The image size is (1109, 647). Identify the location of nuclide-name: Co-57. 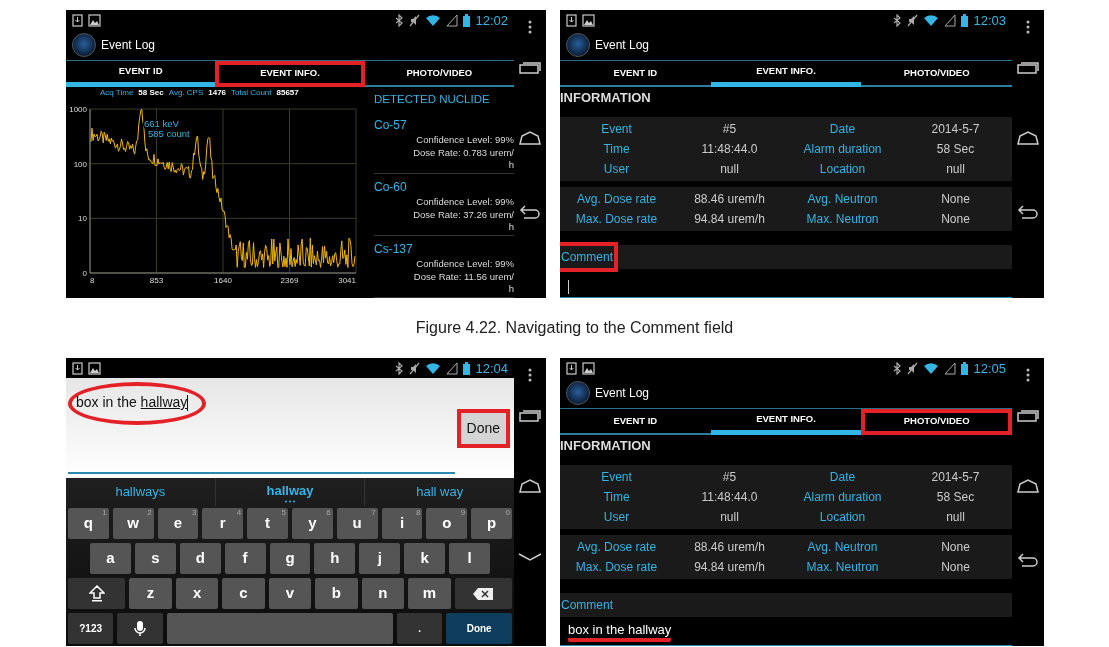
(391, 126).